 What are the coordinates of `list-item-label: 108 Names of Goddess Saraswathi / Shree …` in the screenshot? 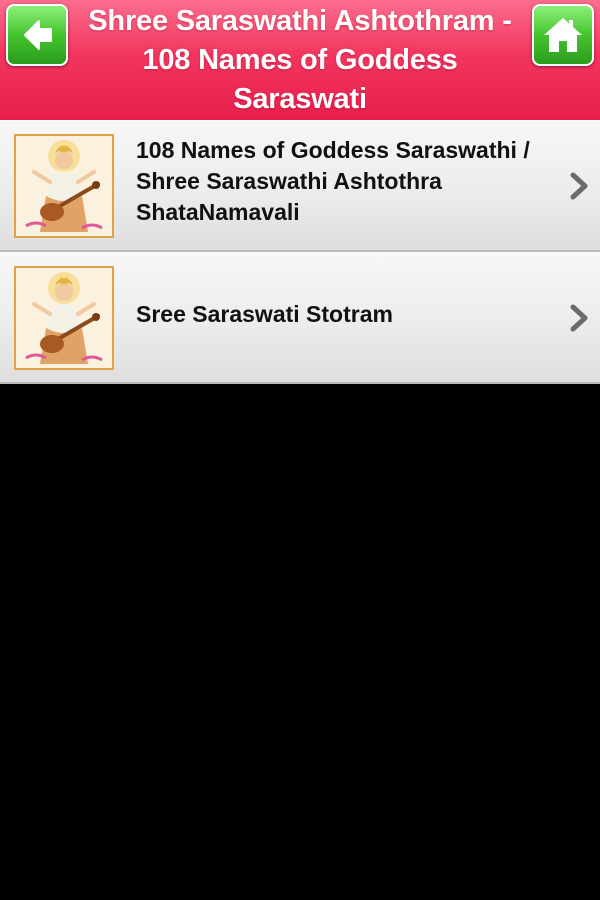 It's located at (333, 181).